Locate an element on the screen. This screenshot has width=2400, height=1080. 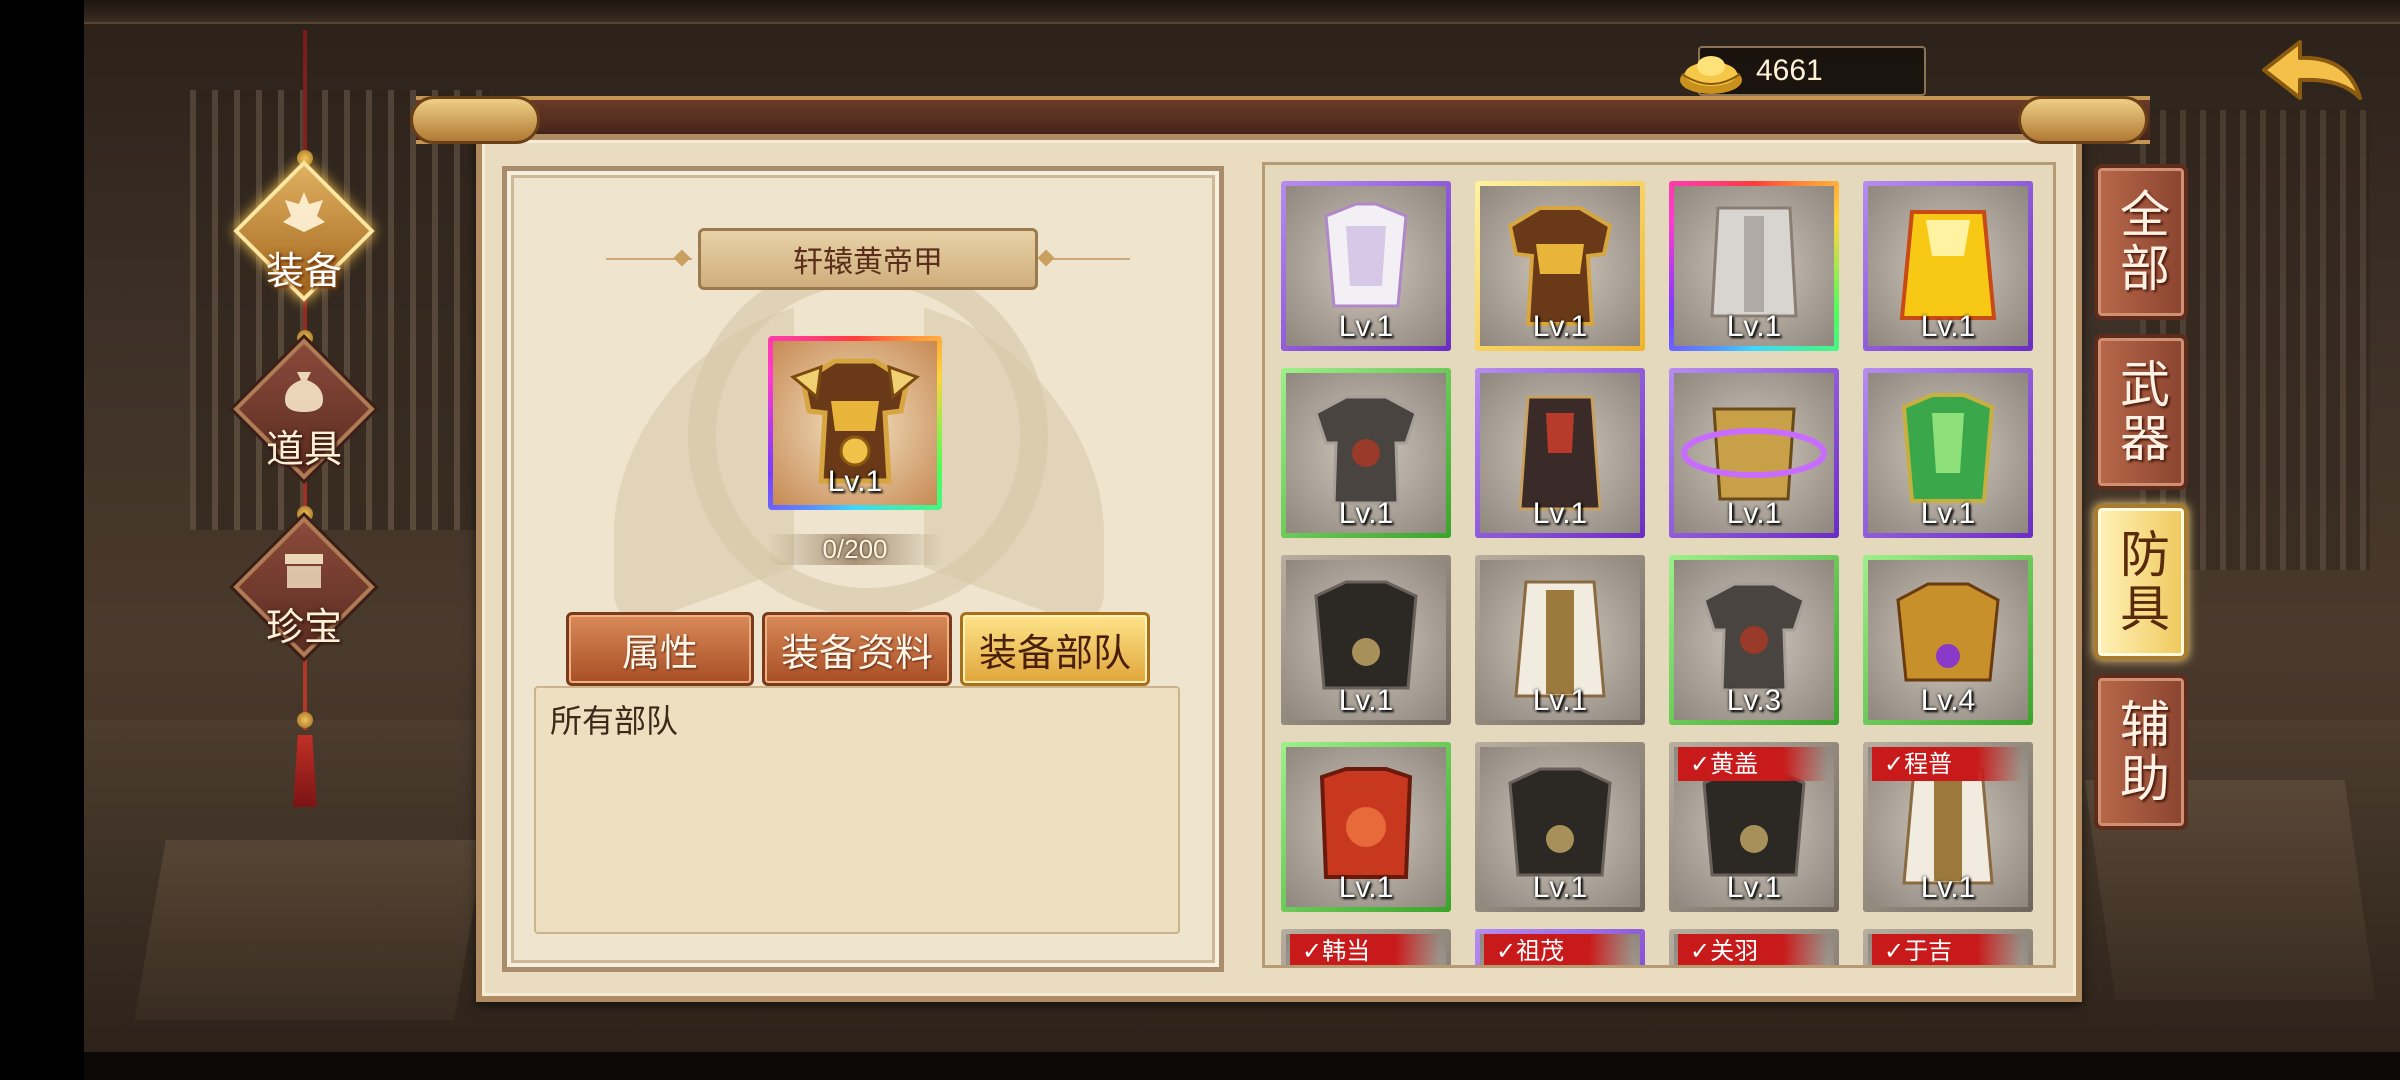
filter-tab-label: 防具 is located at coordinates (2141, 582).